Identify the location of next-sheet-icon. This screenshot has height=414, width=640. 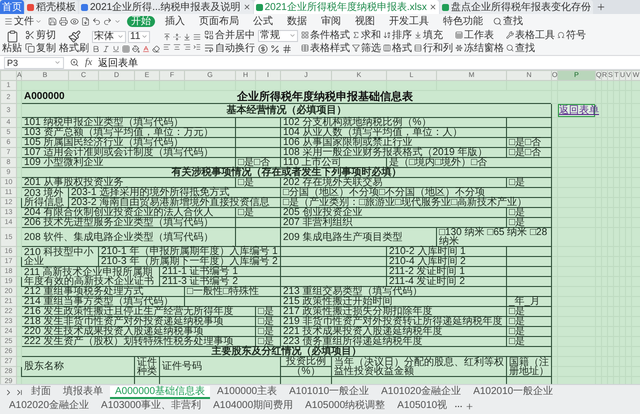
(8, 392).